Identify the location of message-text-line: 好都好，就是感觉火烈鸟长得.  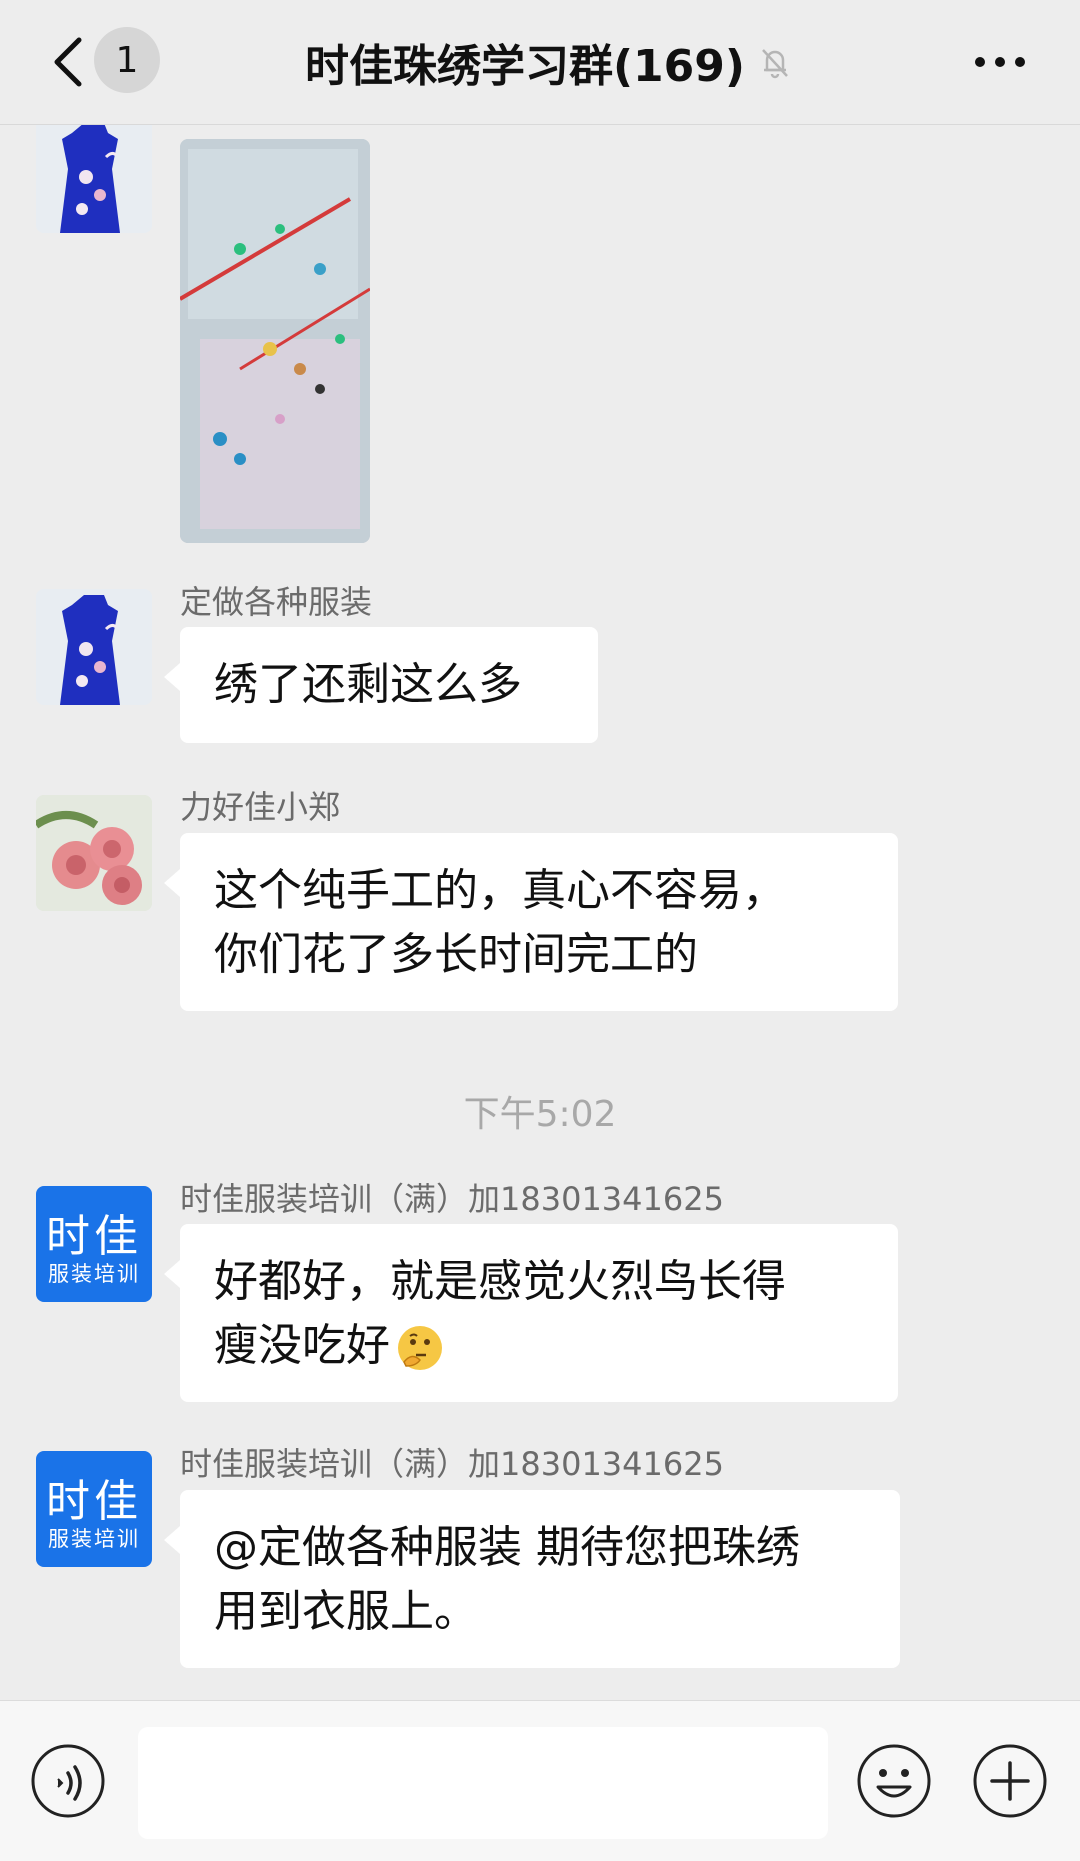
(500, 1281).